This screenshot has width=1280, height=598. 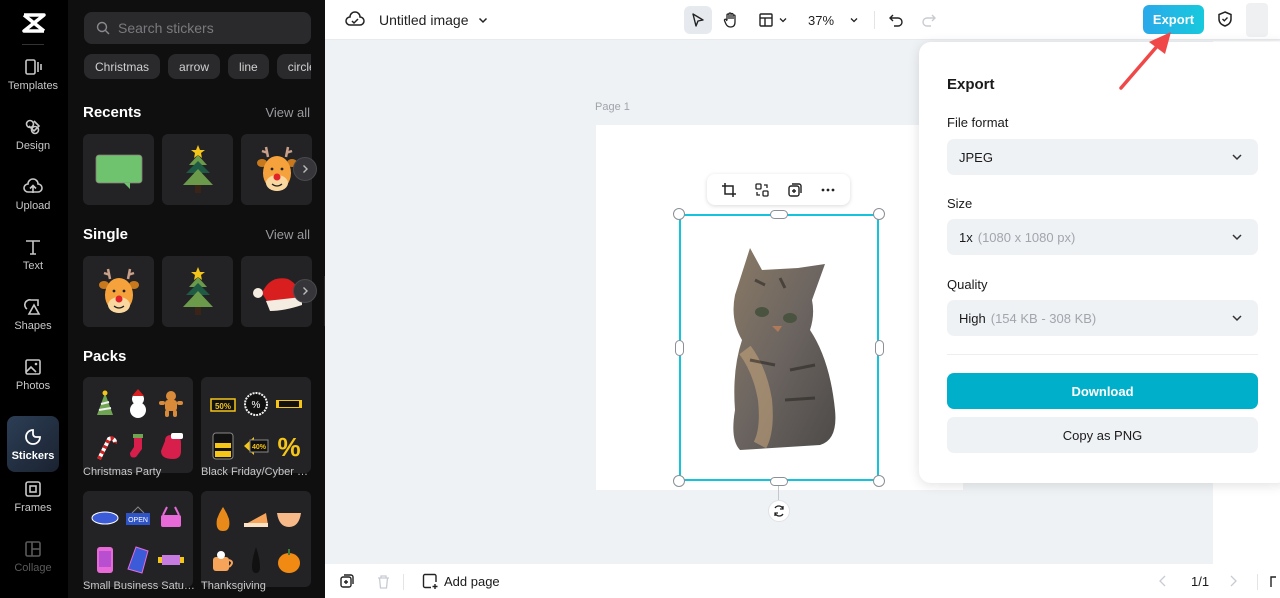 I want to click on svg-text: OPEN, so click(x=138, y=520).